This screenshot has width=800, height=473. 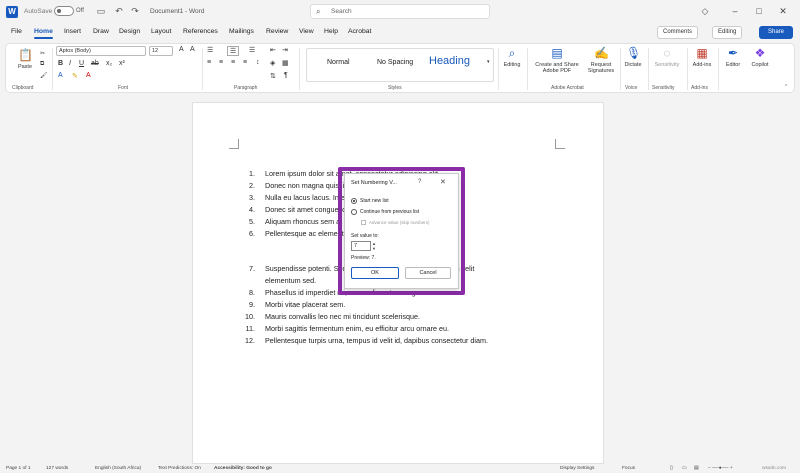 I want to click on addins-icon: ▦, so click(x=702, y=53).